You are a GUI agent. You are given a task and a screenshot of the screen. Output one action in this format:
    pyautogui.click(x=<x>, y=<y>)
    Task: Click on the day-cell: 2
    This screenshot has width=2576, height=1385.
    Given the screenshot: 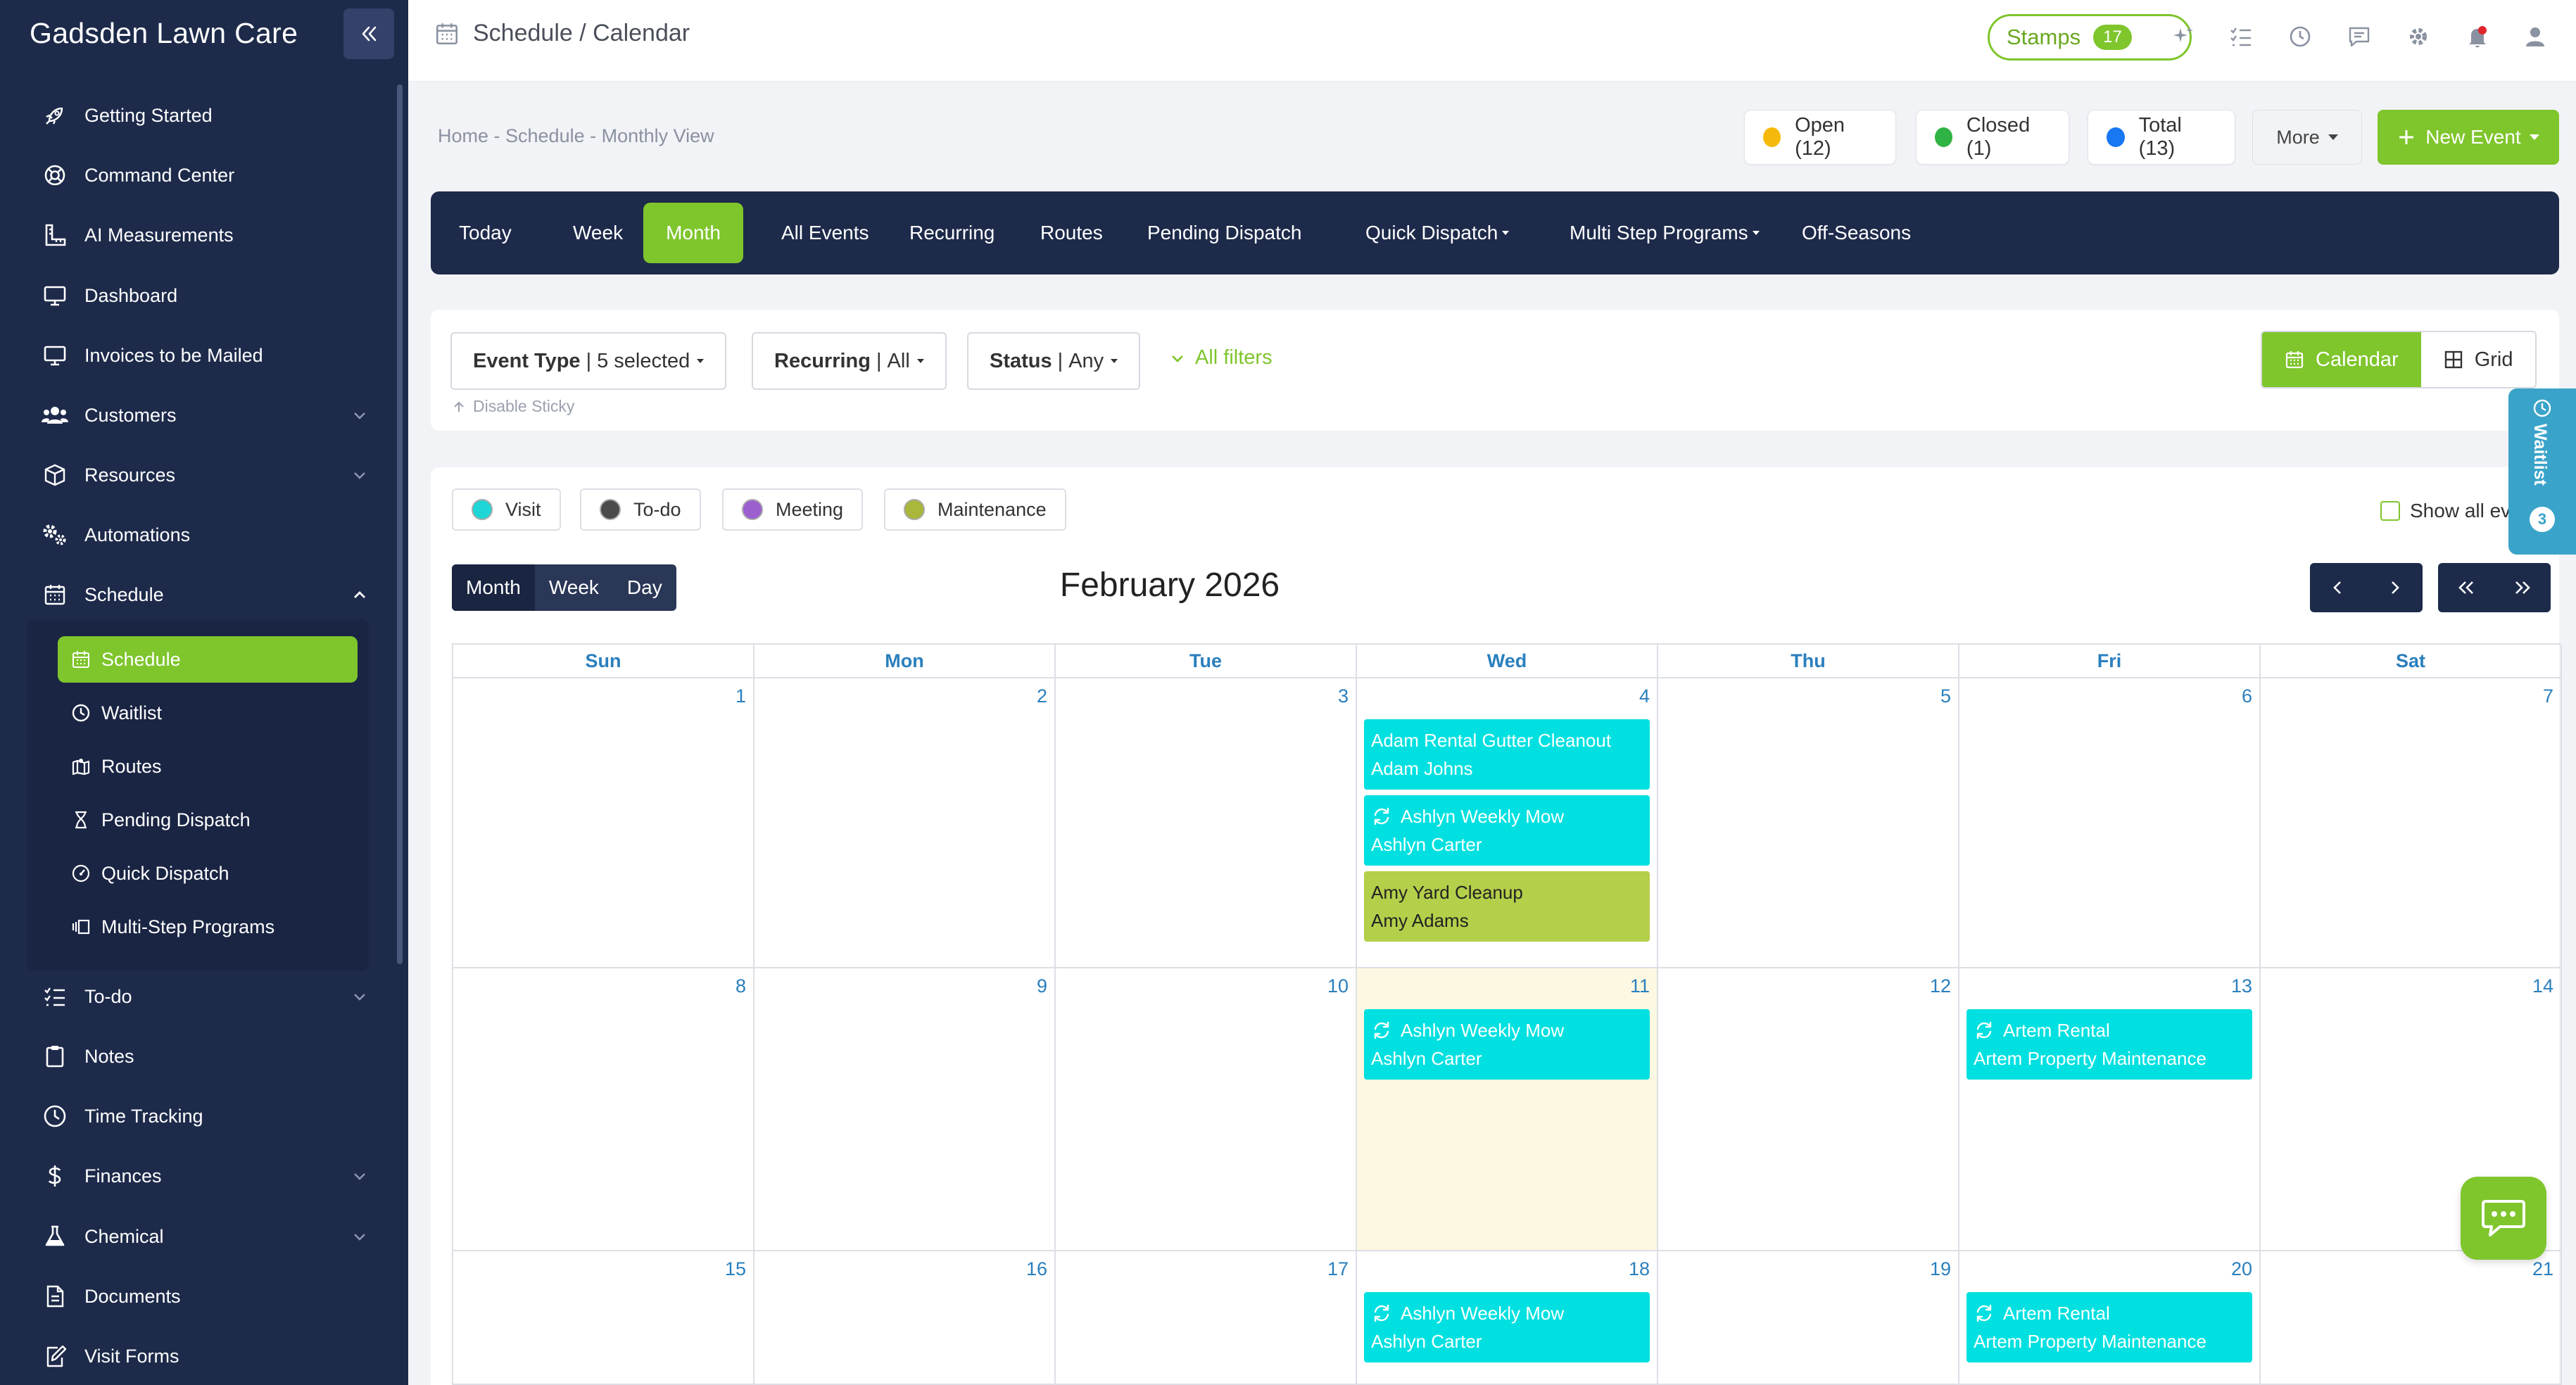 What is the action you would take?
    pyautogui.click(x=905, y=823)
    